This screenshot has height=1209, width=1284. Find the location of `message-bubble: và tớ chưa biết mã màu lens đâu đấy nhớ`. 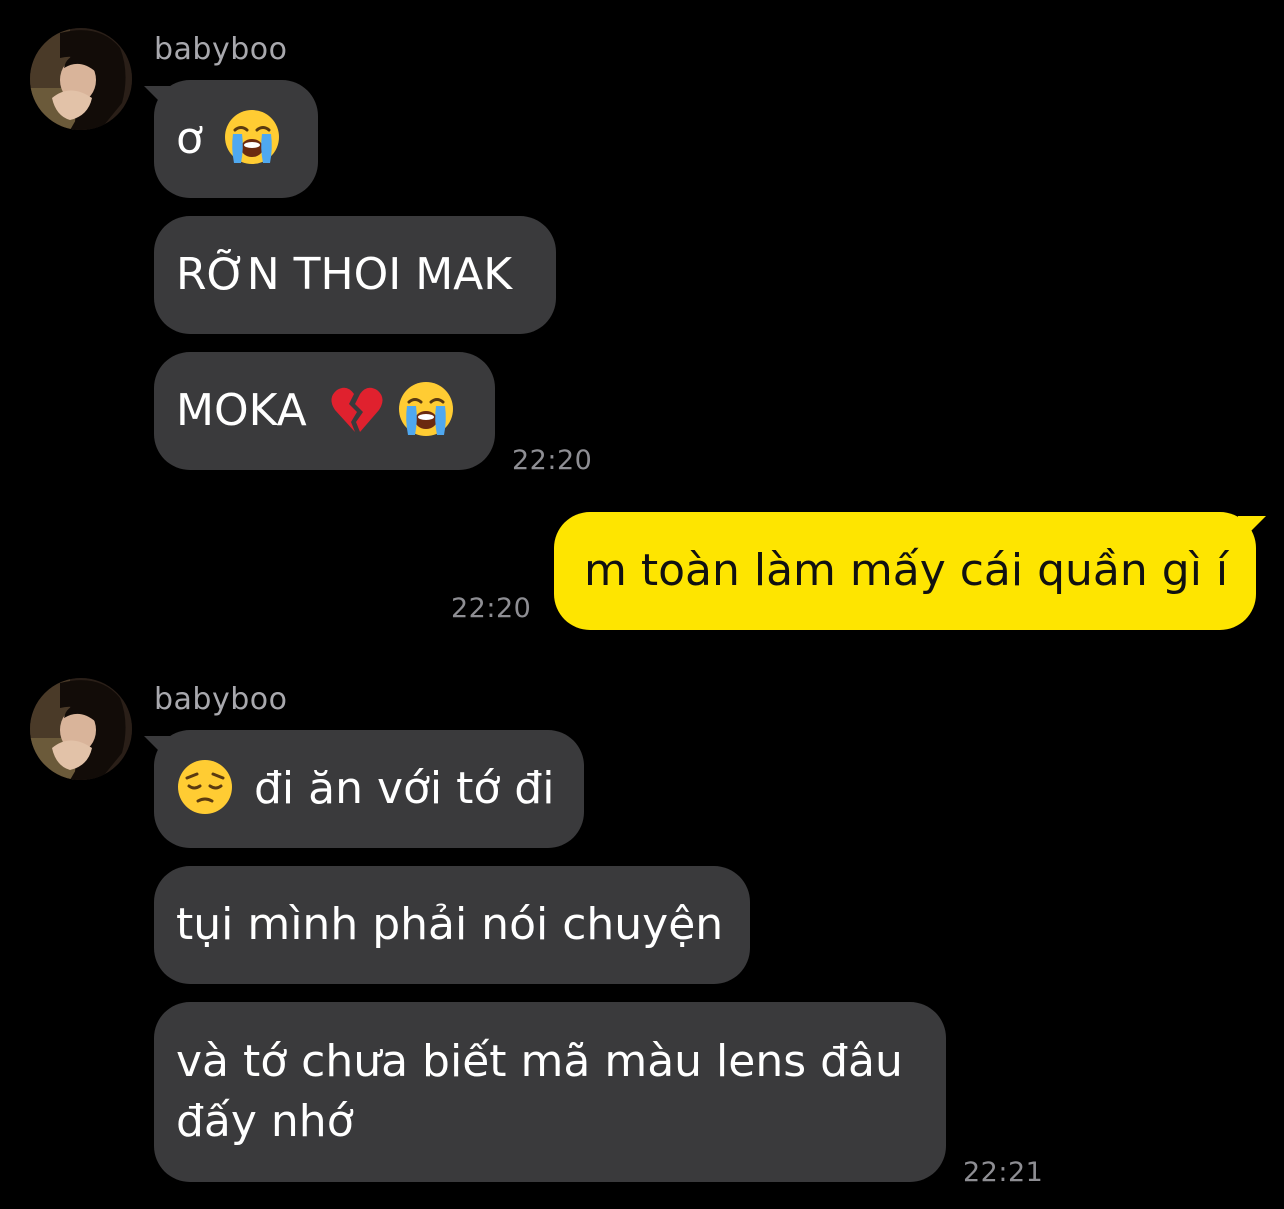

message-bubble: và tớ chưa biết mã màu lens đâu đấy nhớ is located at coordinates (550, 1092).